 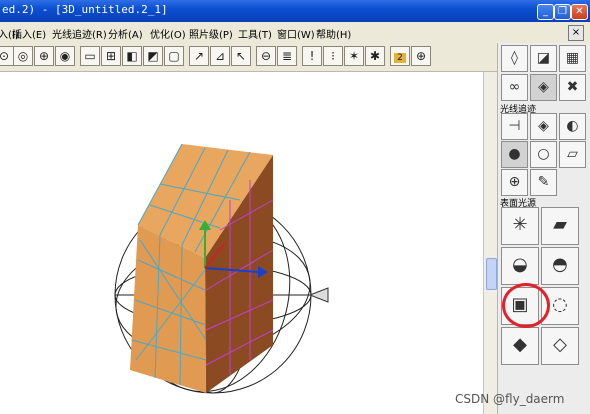 I want to click on ray-icon: ⊕, so click(x=421, y=56).